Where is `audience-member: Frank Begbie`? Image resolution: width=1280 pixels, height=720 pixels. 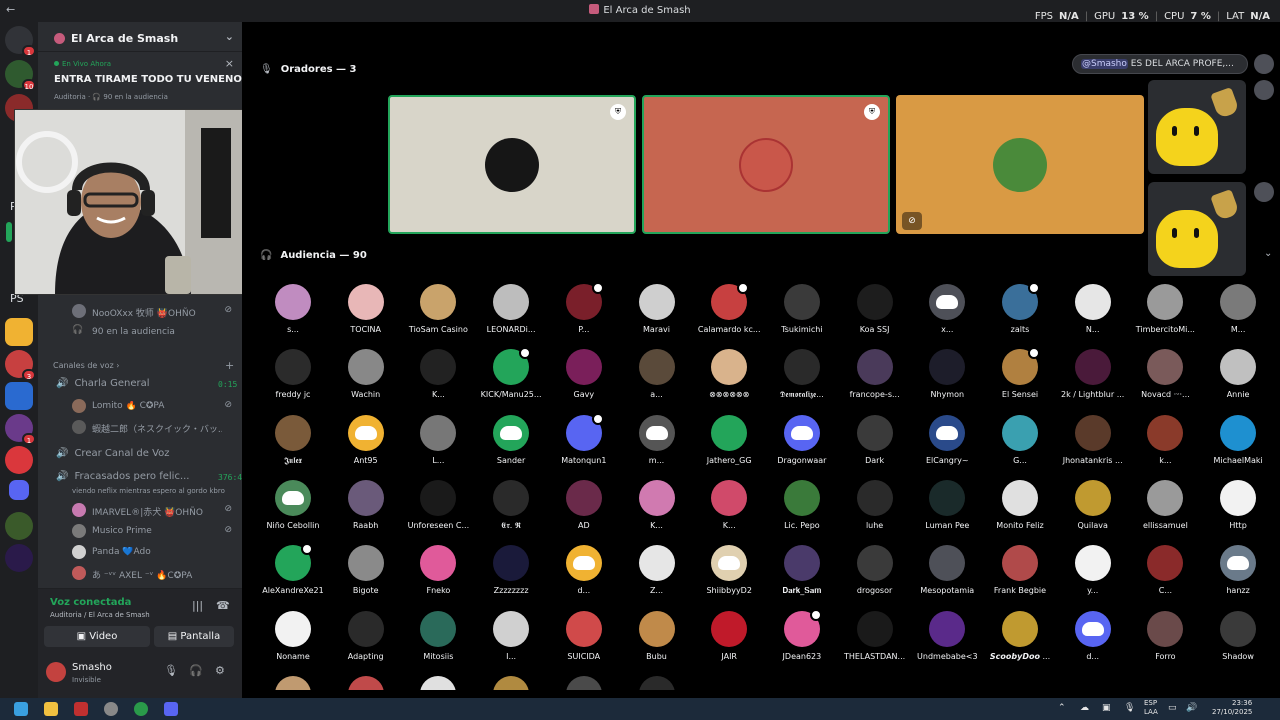 audience-member: Frank Begbie is located at coordinates (1020, 578).